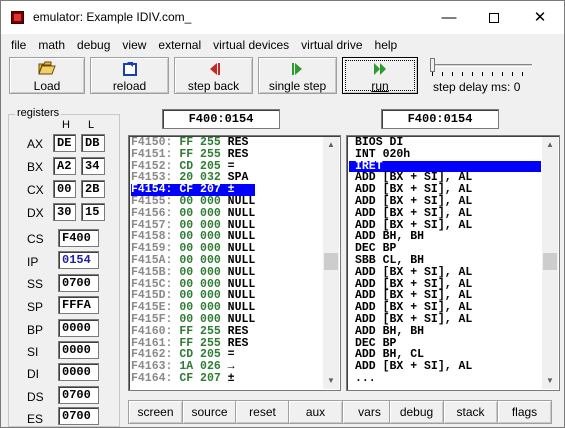 This screenshot has height=428, width=565. Describe the element at coordinates (315, 412) in the screenshot. I see `aux-button: aux` at that location.